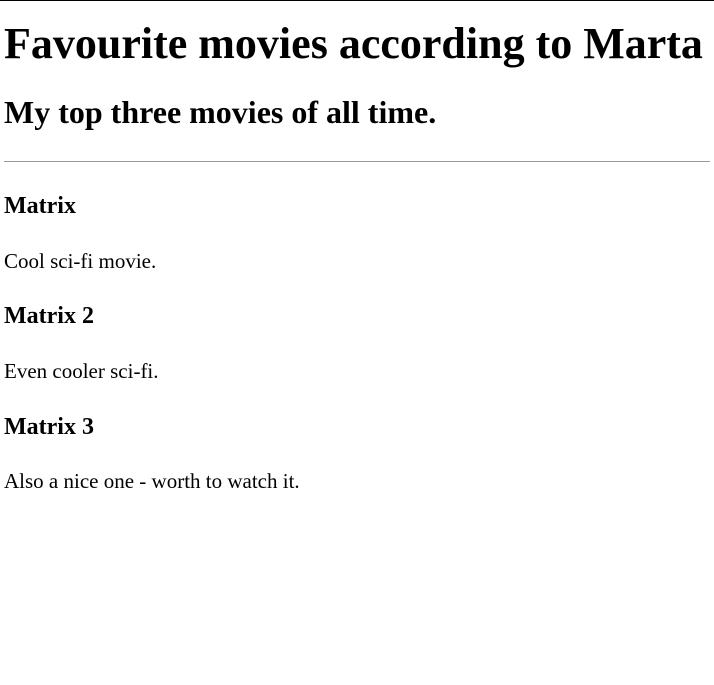 Image resolution: width=714 pixels, height=685 pixels. Describe the element at coordinates (40, 206) in the screenshot. I see `movie-title: Matrix` at that location.